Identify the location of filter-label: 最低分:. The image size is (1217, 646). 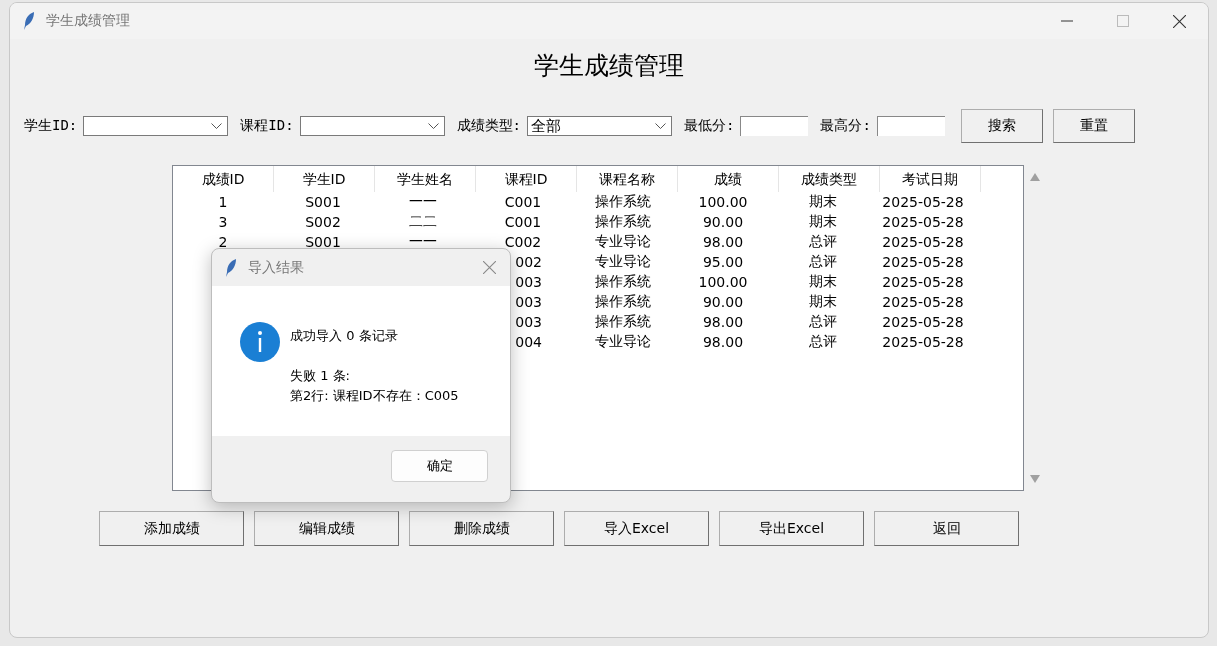
(709, 126).